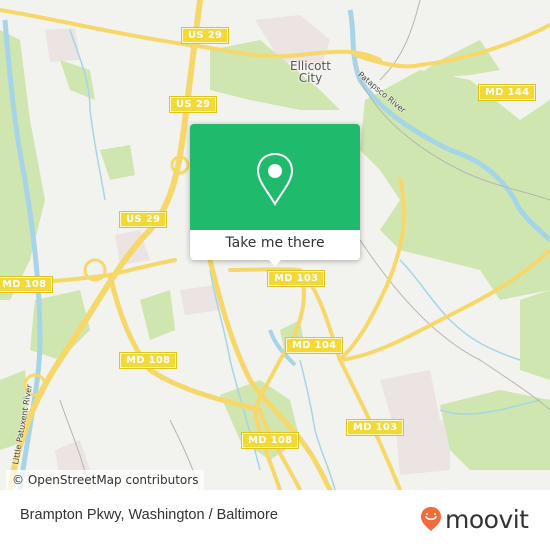  I want to click on map-pin-icon, so click(275, 179).